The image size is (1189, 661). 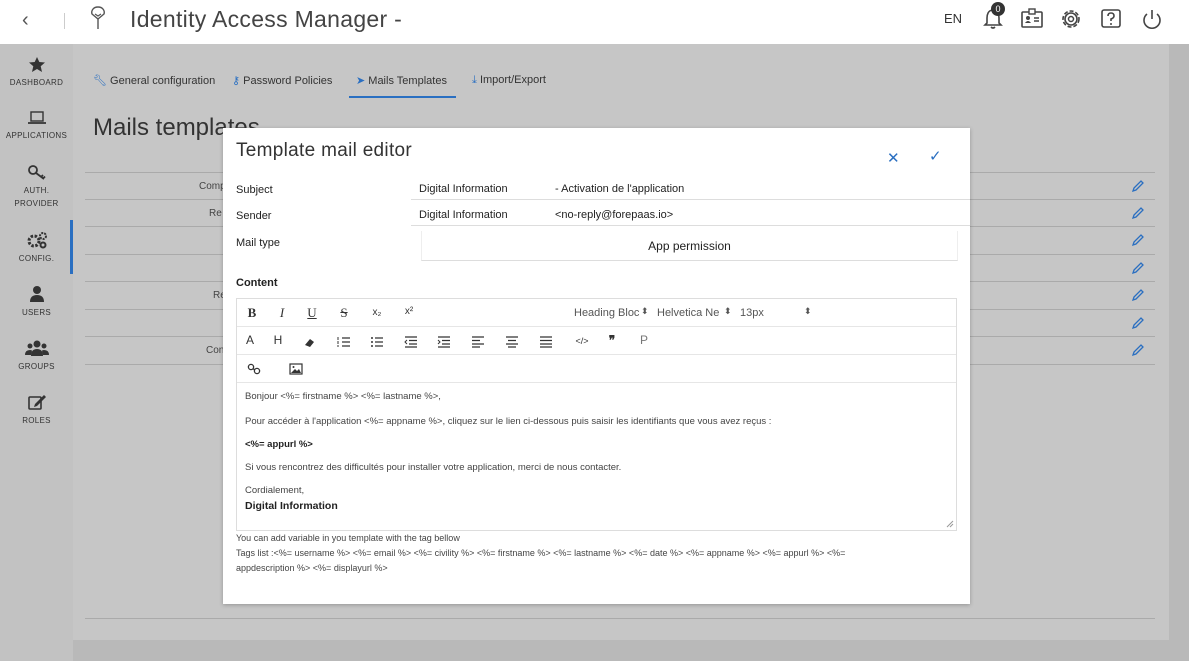 I want to click on heading-select: Heading Bloc, so click(x=609, y=313).